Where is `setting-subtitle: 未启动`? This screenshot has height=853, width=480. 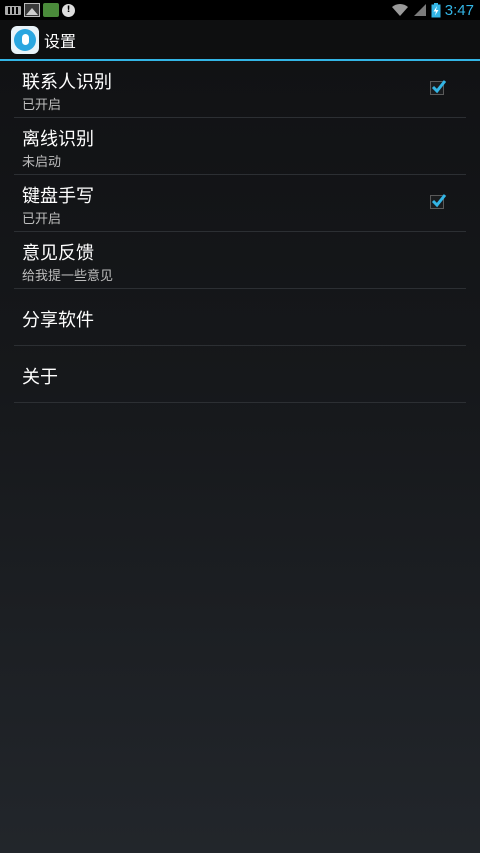 setting-subtitle: 未启动 is located at coordinates (42, 162).